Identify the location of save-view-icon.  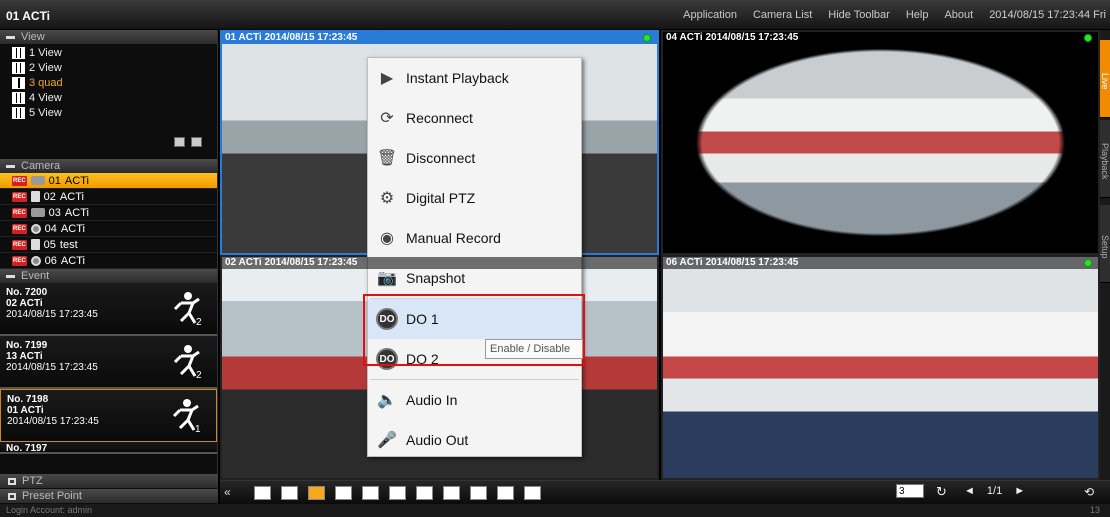
(196, 142).